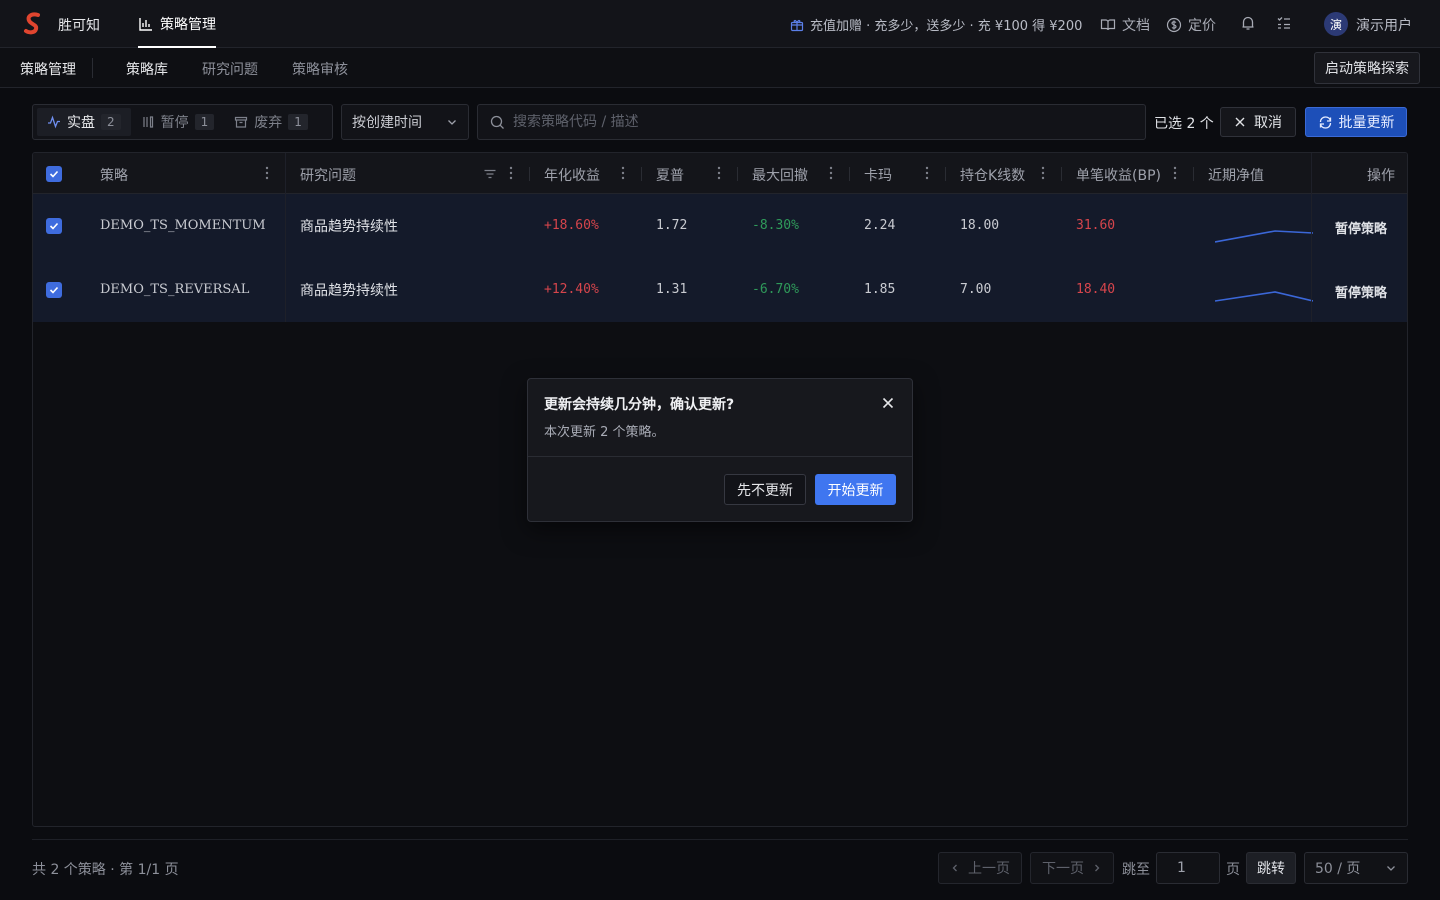 The width and height of the screenshot is (1440, 900). I want to click on select-all-checkbox, so click(54, 174).